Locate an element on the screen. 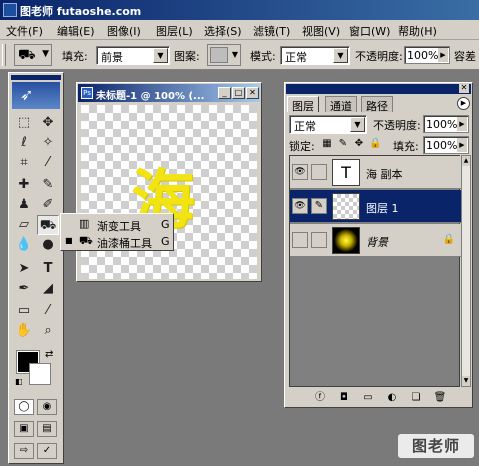  minimize-button: _ is located at coordinates (224, 93).